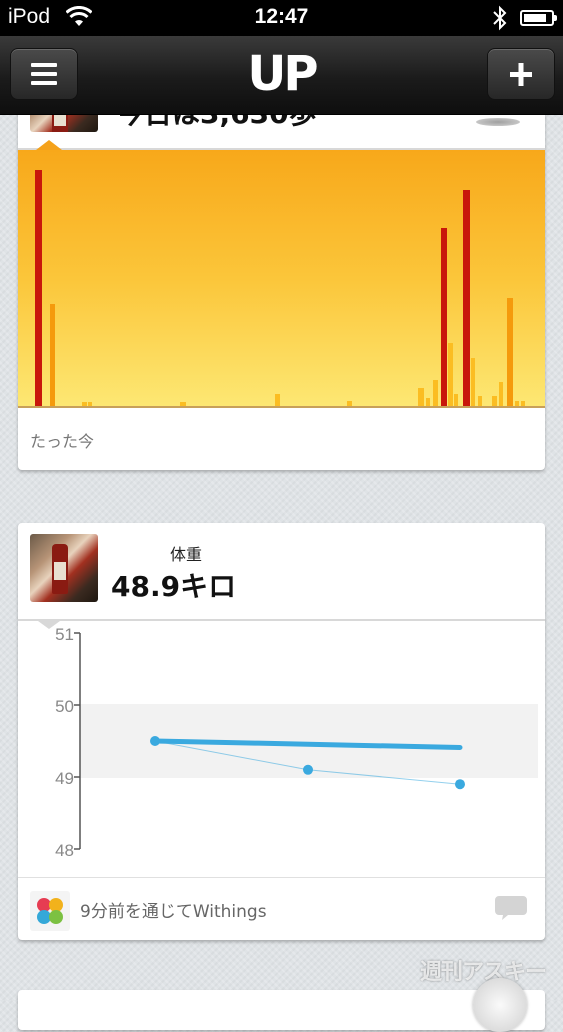 This screenshot has height=1032, width=563. I want to click on battery-icon, so click(538, 18).